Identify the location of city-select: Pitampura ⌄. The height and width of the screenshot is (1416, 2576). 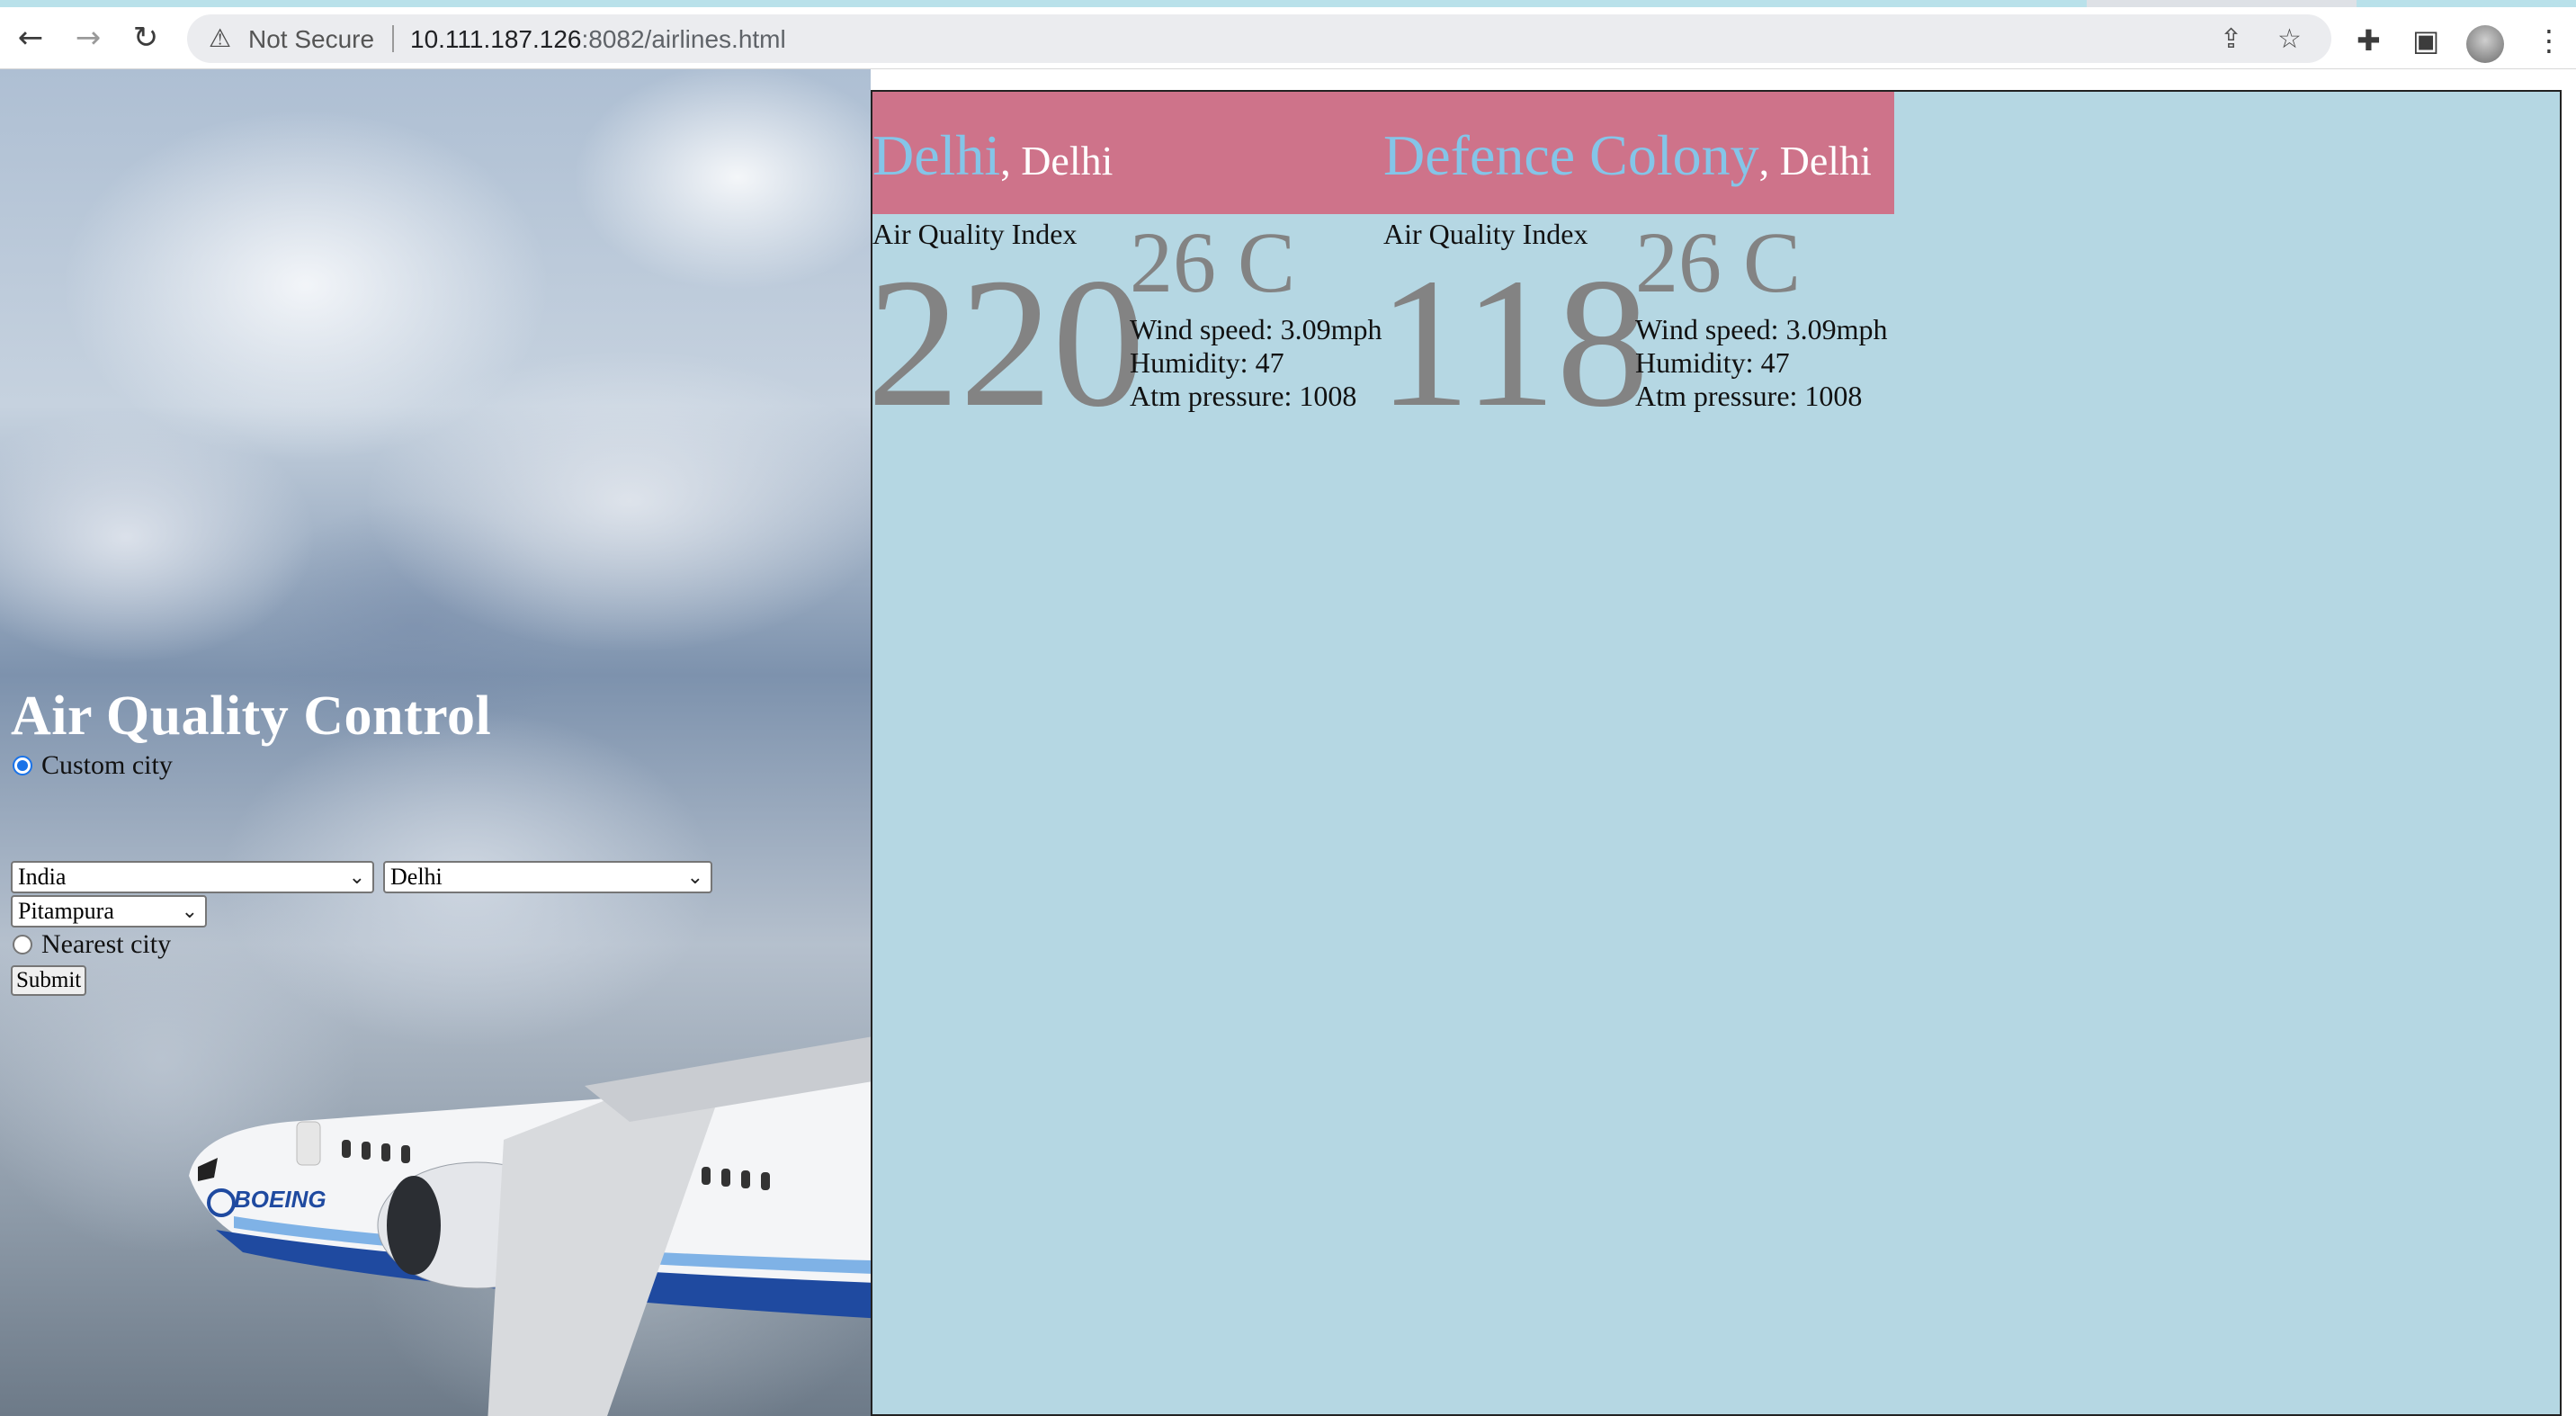
(109, 912).